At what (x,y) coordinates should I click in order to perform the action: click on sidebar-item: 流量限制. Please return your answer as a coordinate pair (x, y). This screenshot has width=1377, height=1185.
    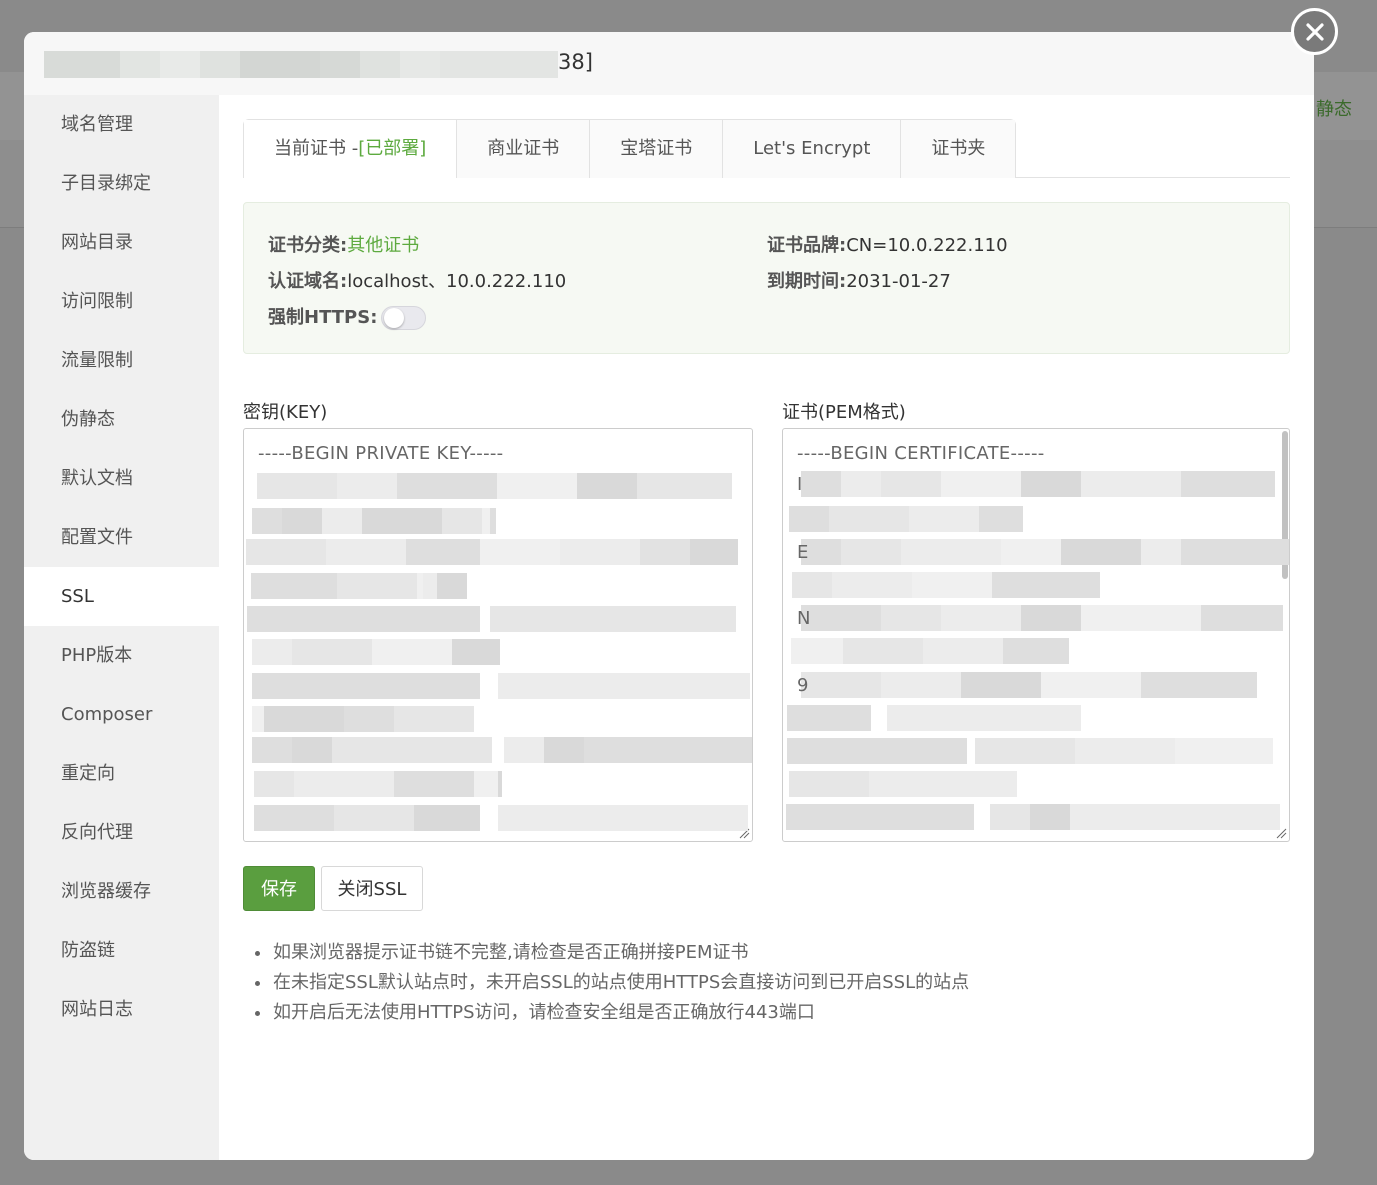
    Looking at the image, I should click on (121, 360).